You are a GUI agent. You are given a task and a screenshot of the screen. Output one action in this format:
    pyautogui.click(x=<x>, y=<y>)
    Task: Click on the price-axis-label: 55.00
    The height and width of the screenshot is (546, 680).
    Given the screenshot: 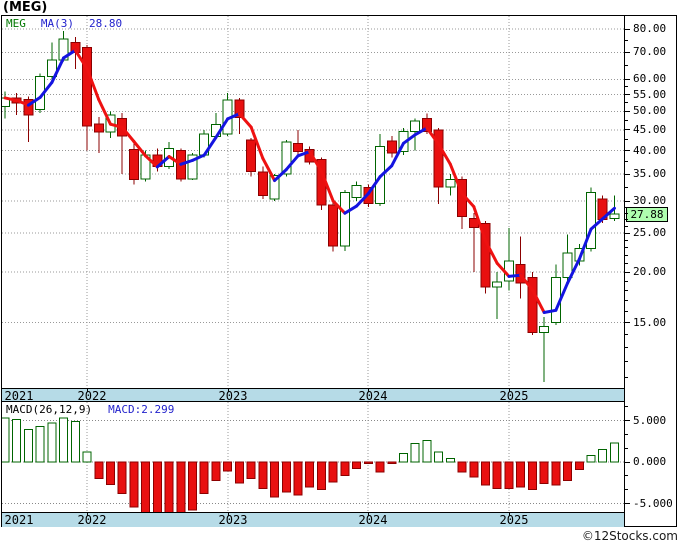 What is the action you would take?
    pyautogui.click(x=650, y=94)
    